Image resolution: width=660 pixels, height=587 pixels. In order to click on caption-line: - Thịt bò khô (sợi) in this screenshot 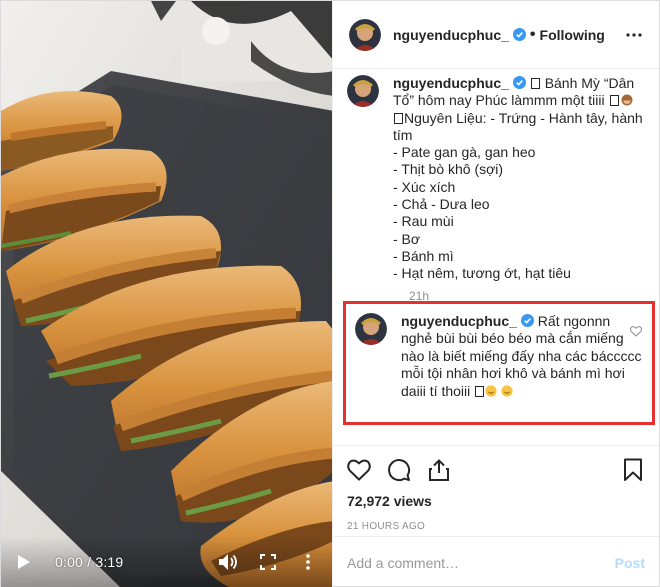, I will do `click(448, 169)`.